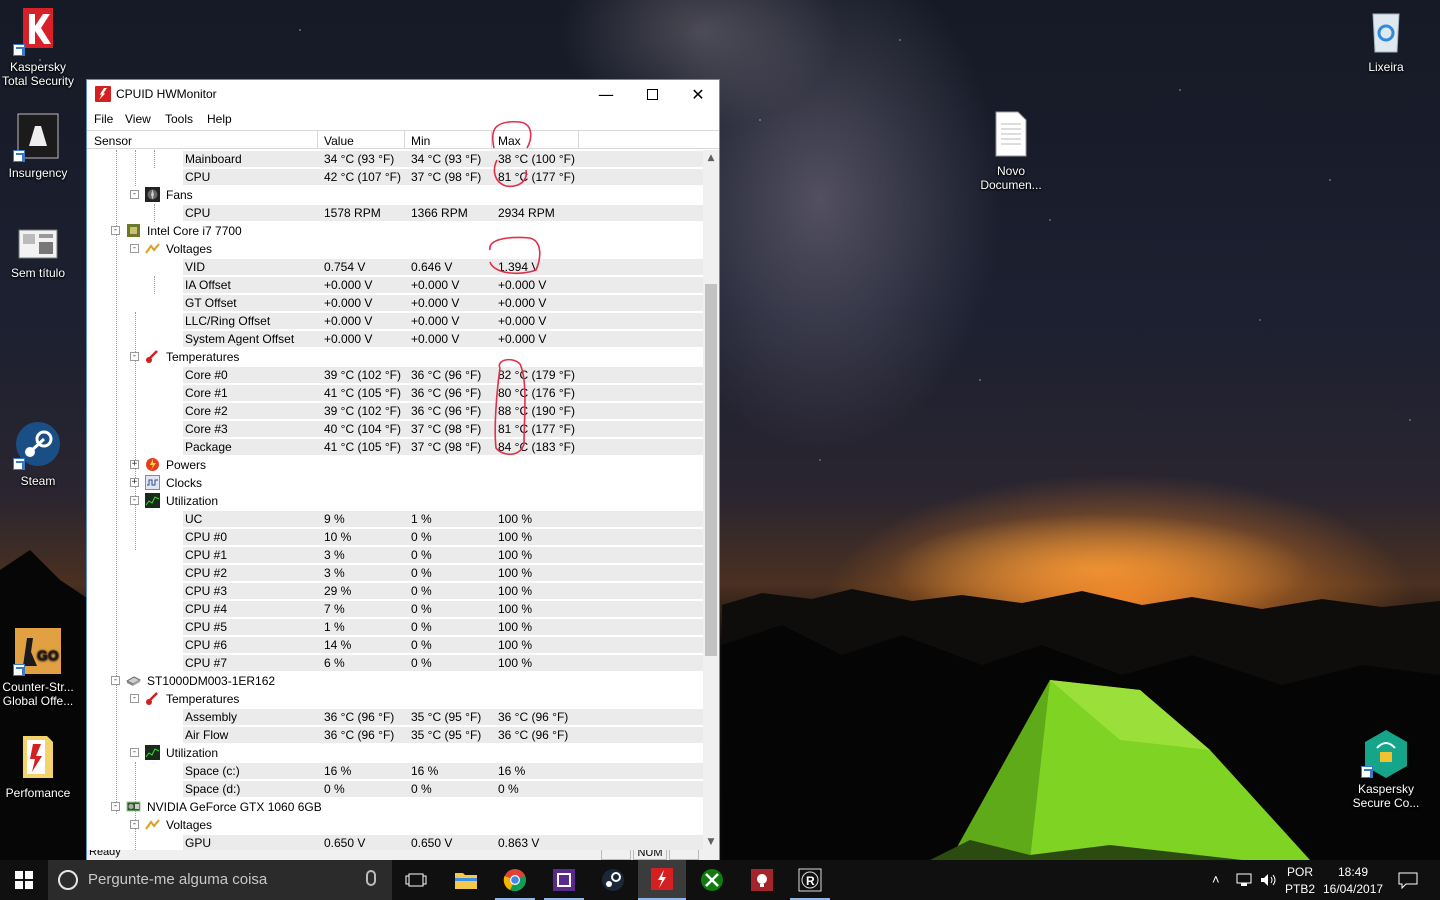 Image resolution: width=1440 pixels, height=900 pixels. I want to click on vertical-scrollbar: ▲ ▼, so click(711, 500).